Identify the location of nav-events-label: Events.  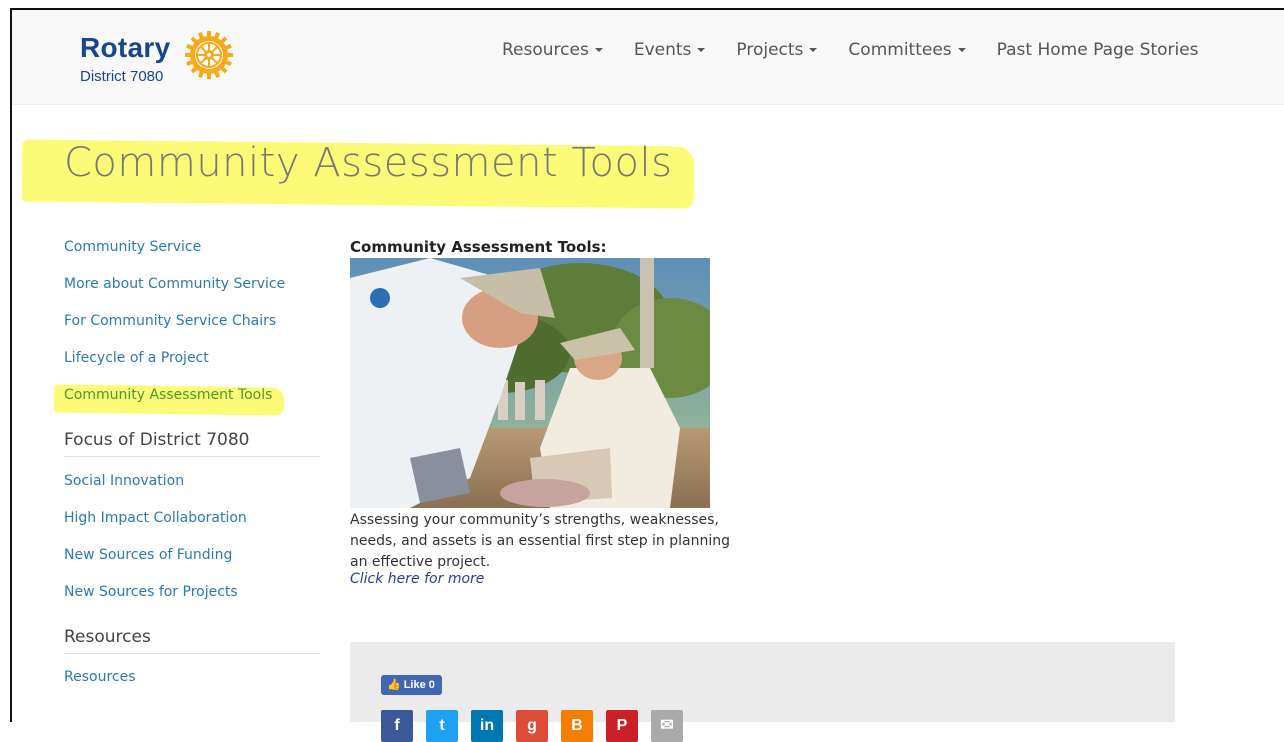
(662, 50).